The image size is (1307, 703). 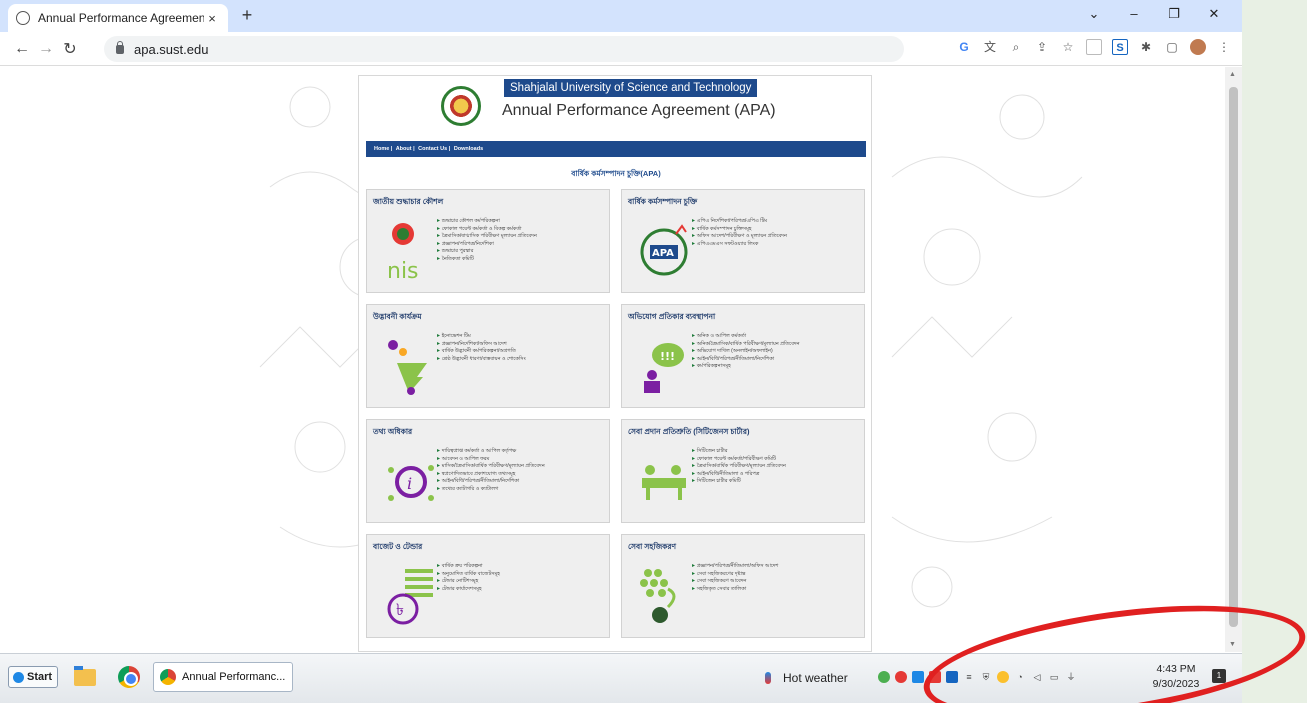 What do you see at coordinates (33, 677) in the screenshot?
I see `start-button: Start` at bounding box center [33, 677].